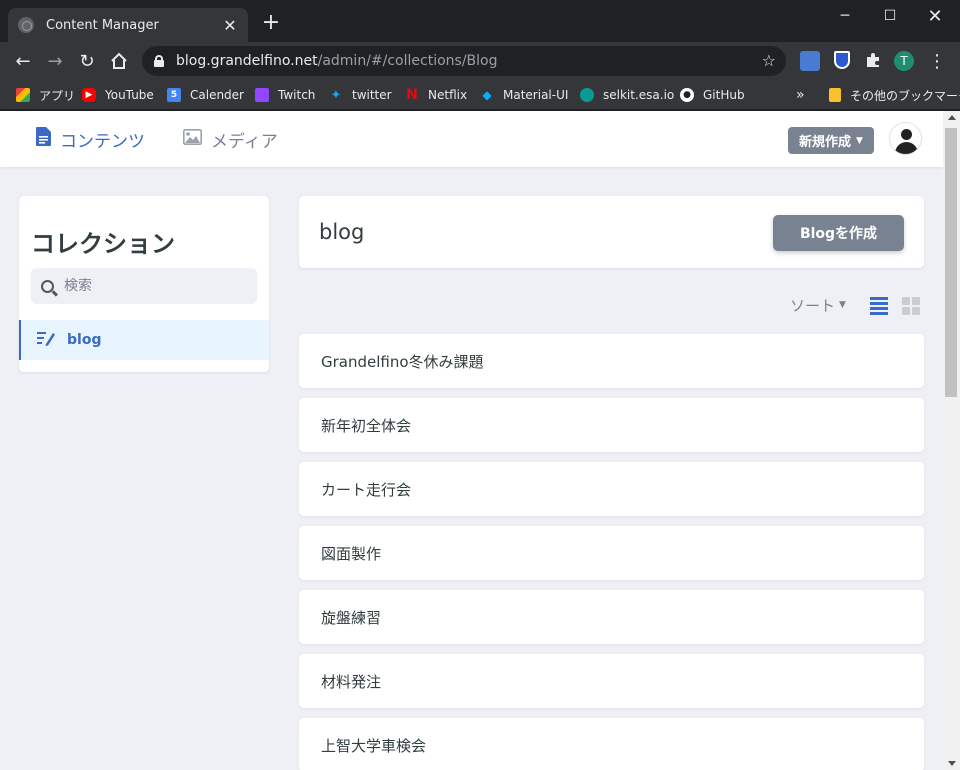 This screenshot has height=770, width=960. What do you see at coordinates (611, 617) in the screenshot?
I see `list-item: 旋盤練習` at bounding box center [611, 617].